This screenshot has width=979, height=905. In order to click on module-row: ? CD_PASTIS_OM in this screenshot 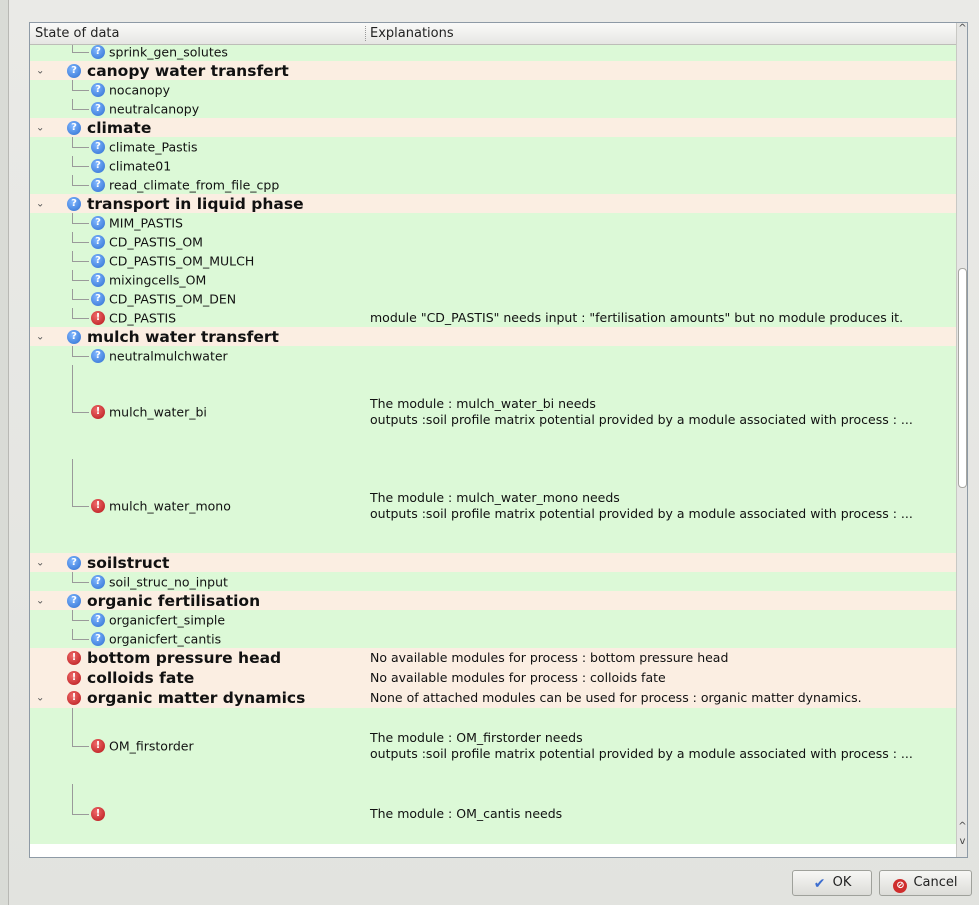, I will do `click(494, 241)`.